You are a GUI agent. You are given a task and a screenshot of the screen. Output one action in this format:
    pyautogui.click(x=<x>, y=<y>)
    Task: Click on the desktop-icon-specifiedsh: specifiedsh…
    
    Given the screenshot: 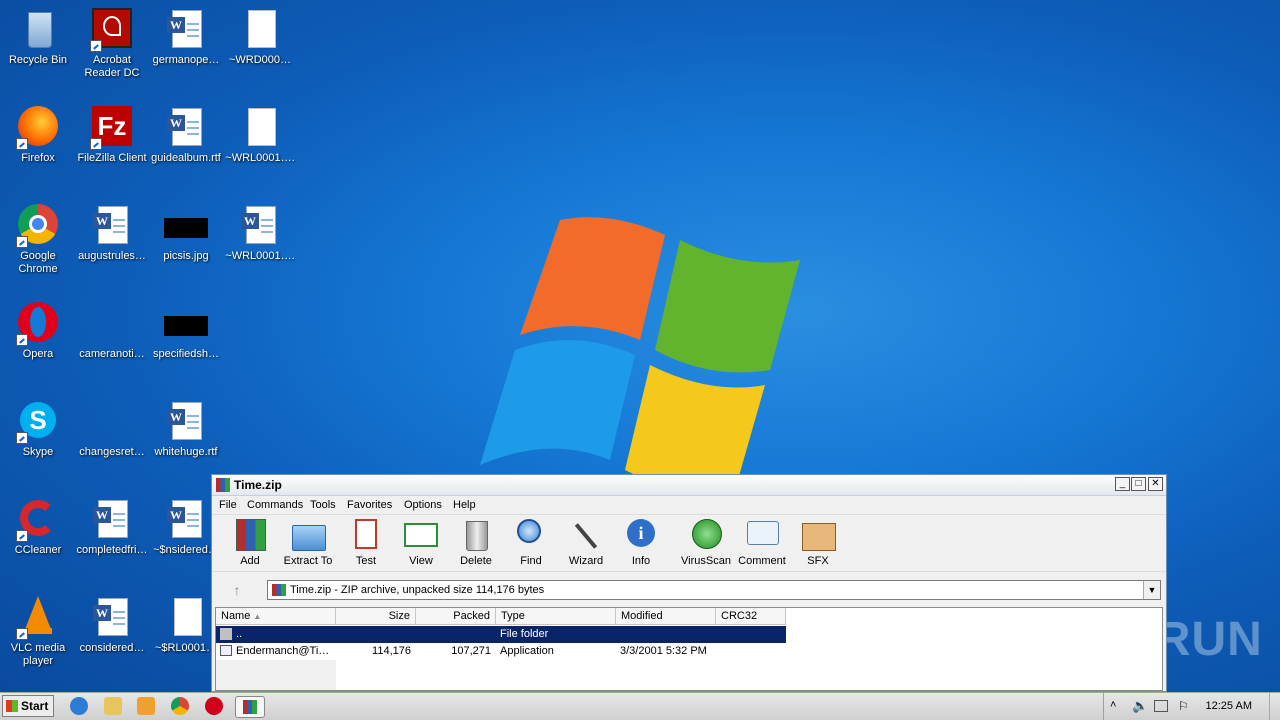 What is the action you would take?
    pyautogui.click(x=186, y=331)
    